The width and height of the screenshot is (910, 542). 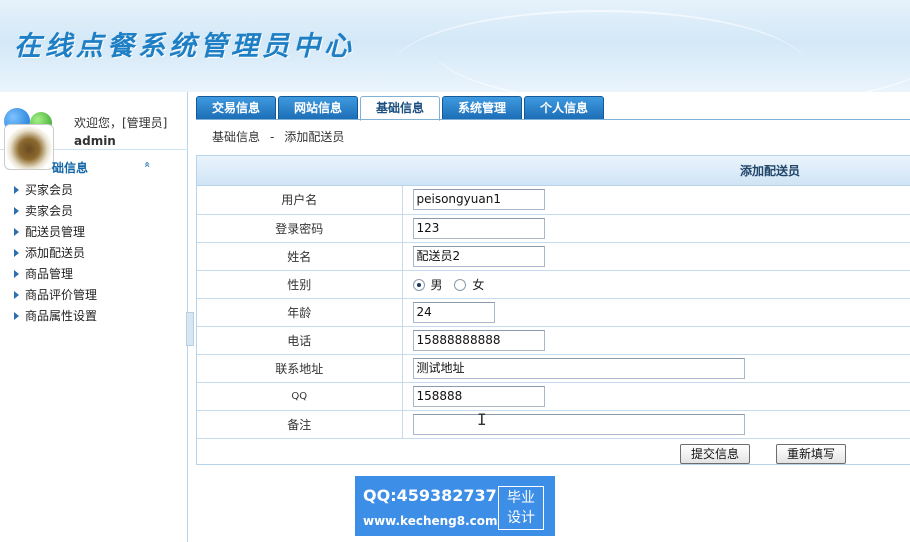 I want to click on tab-personal-info: 个人信息, so click(x=564, y=108).